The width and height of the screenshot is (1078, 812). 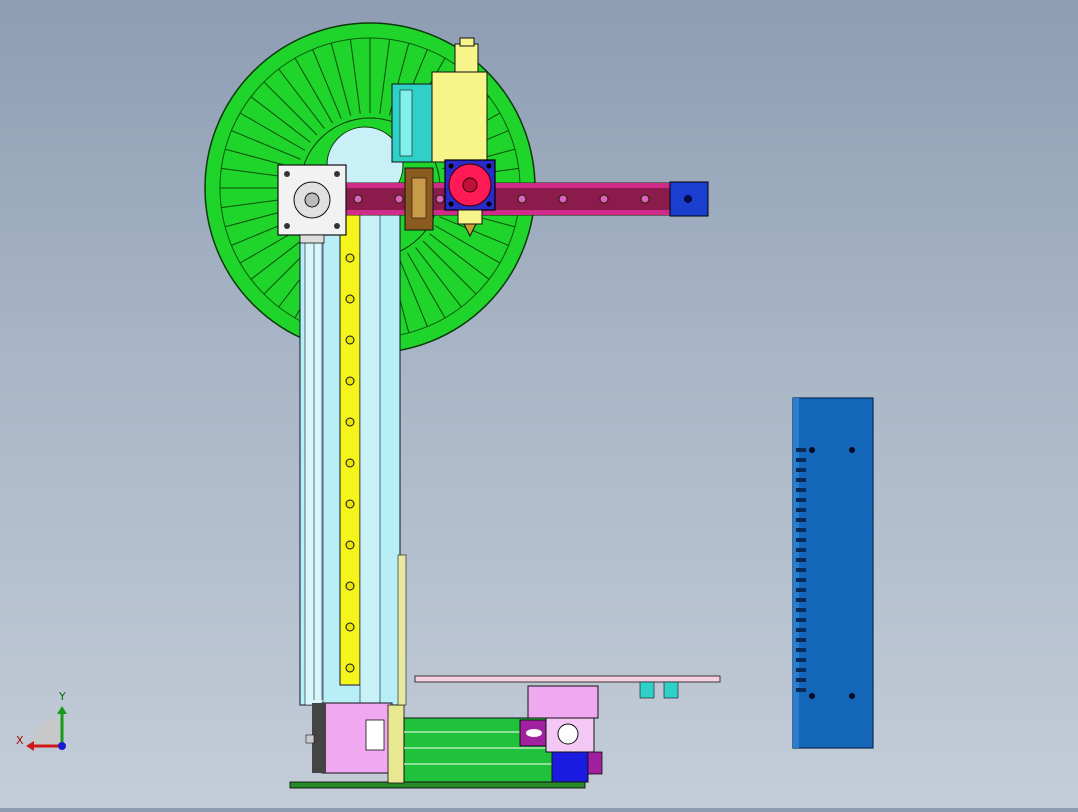 What do you see at coordinates (350, 457) in the screenshot?
I see `z-axis-column` at bounding box center [350, 457].